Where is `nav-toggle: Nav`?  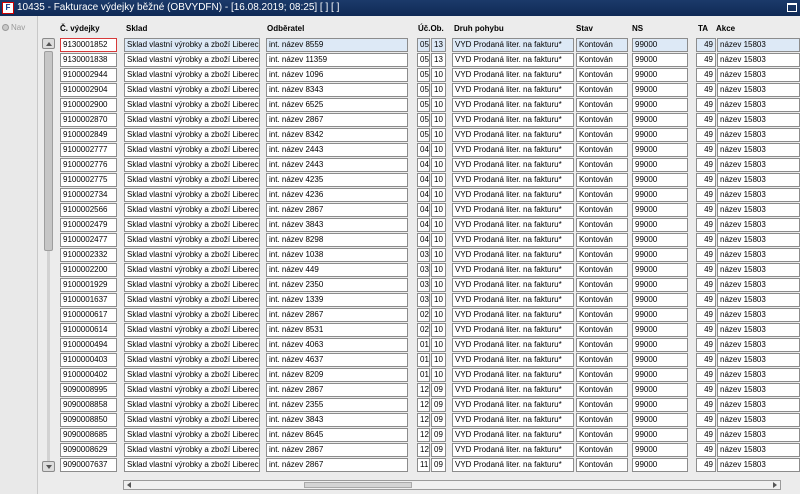 nav-toggle: Nav is located at coordinates (13, 27).